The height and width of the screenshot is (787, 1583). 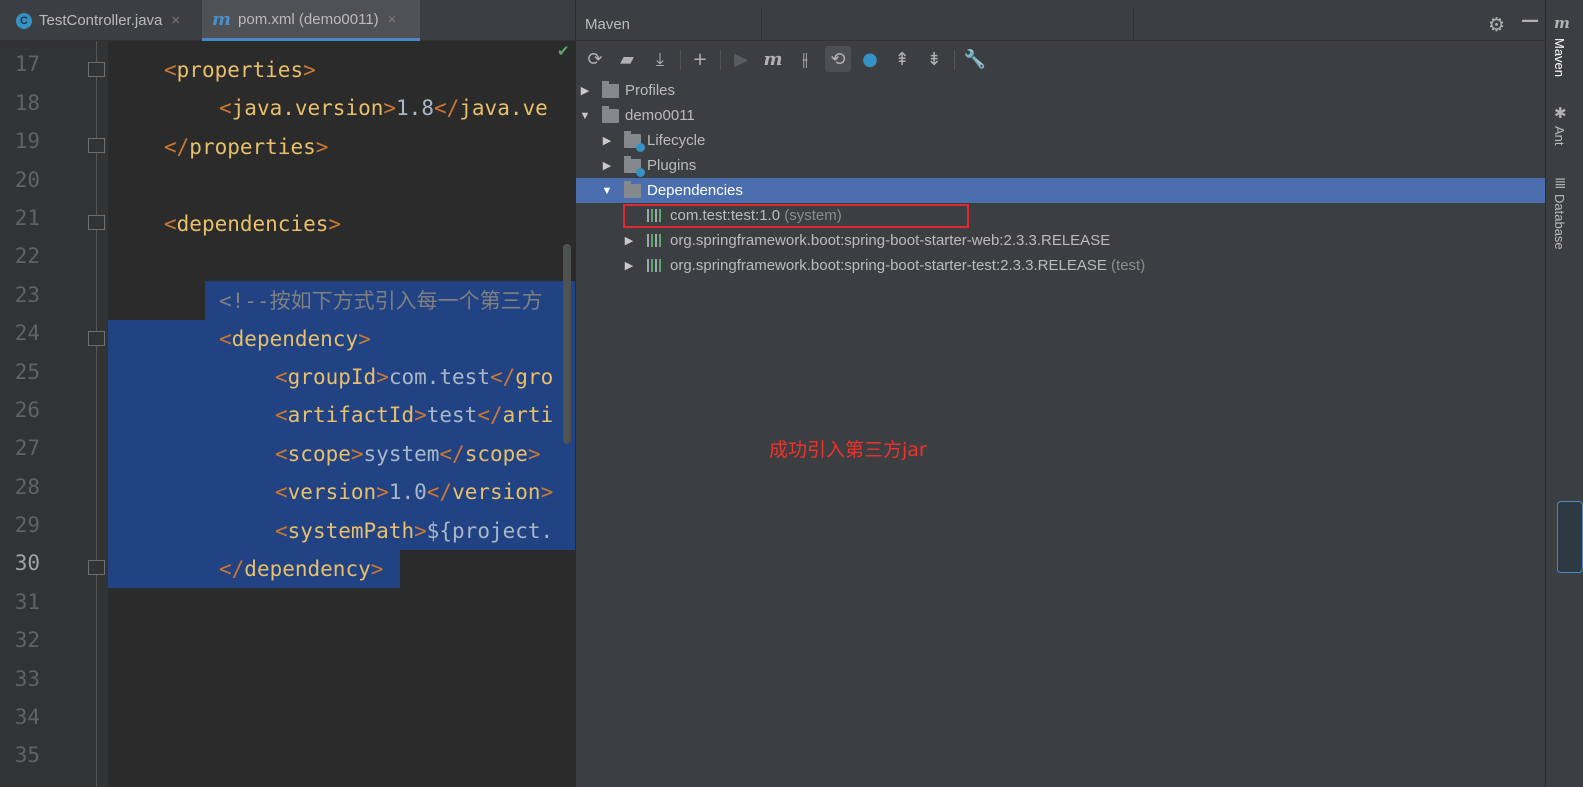 What do you see at coordinates (773, 59) in the screenshot?
I see `maven-goal-icon: m` at bounding box center [773, 59].